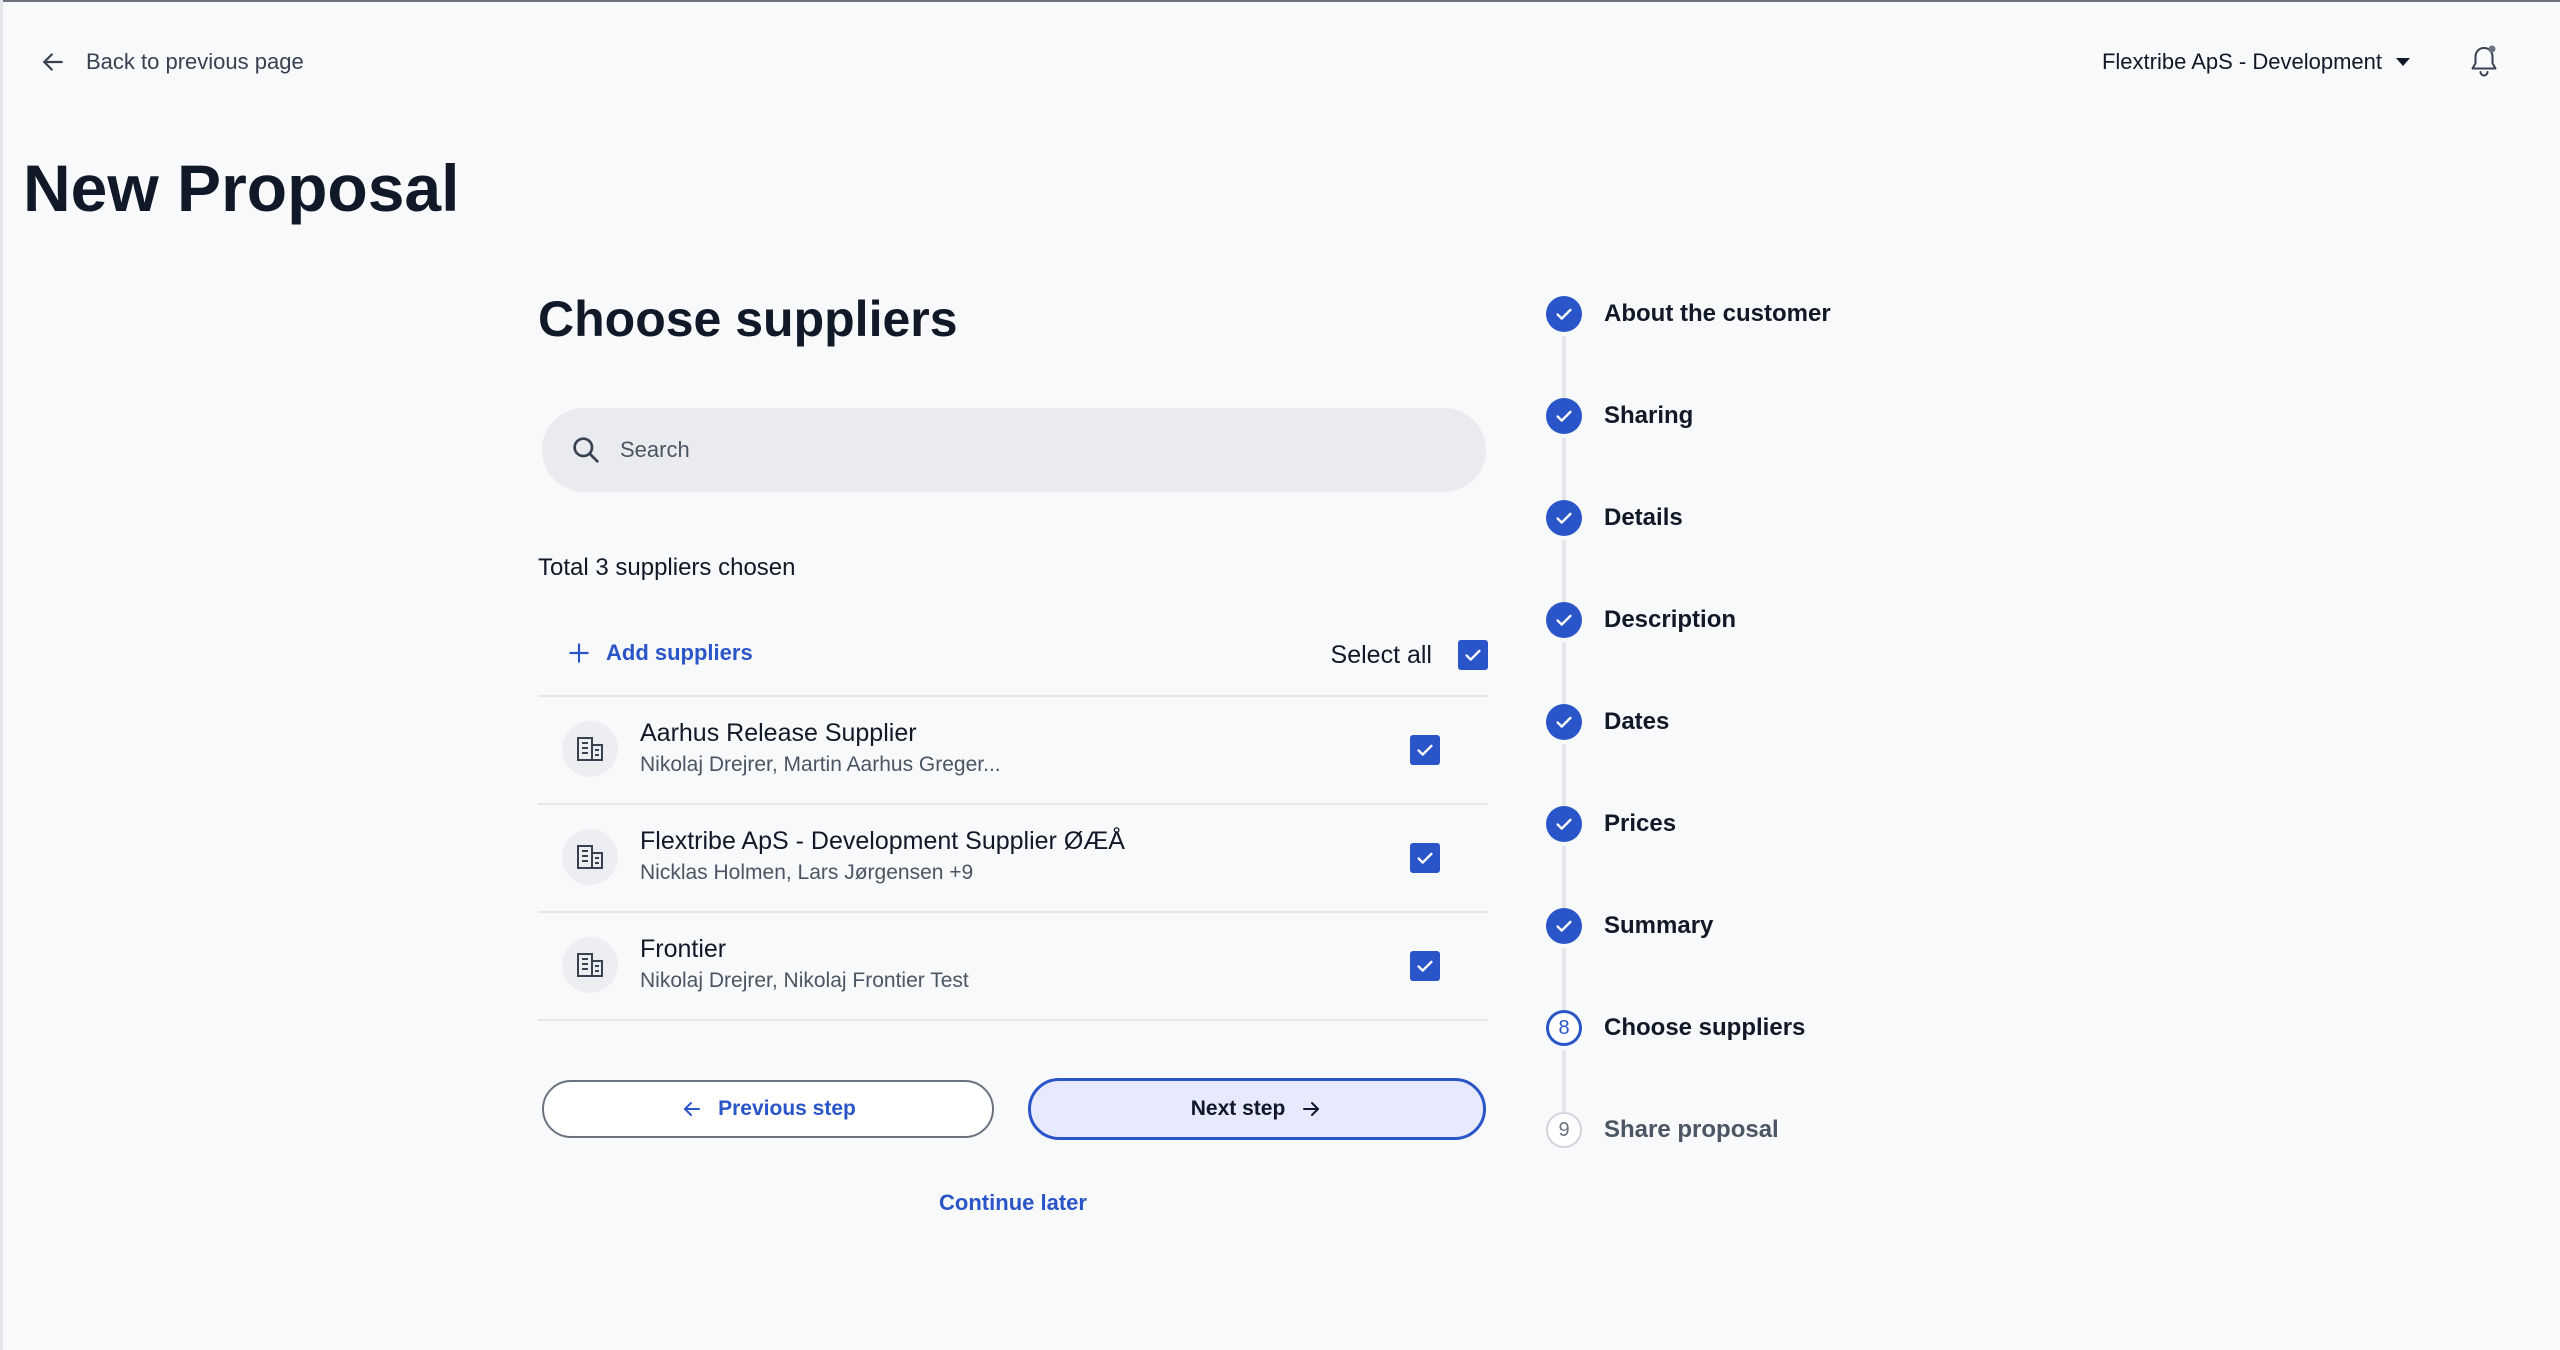  What do you see at coordinates (1564, 1028) in the screenshot?
I see `step-number-badge: 8` at bounding box center [1564, 1028].